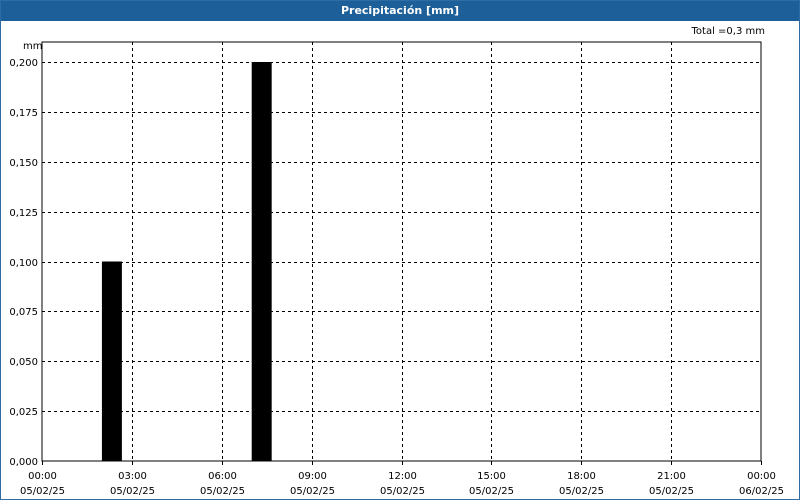 This screenshot has height=500, width=800. Describe the element at coordinates (23, 312) in the screenshot. I see `y-tick-label: 0,075` at that location.